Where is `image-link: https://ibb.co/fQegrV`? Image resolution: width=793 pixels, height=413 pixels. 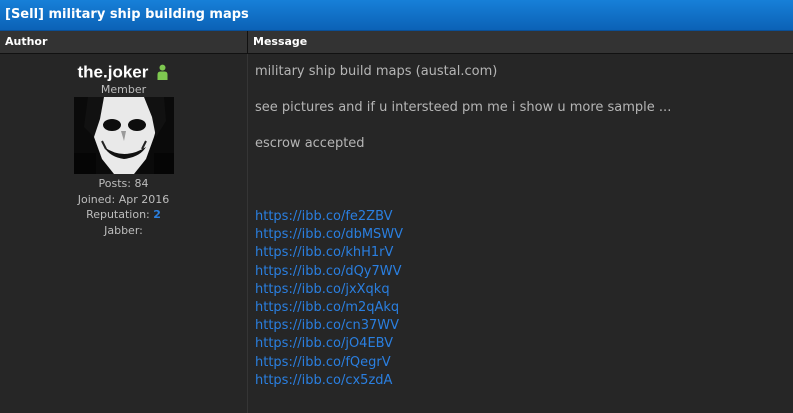 image-link: https://ibb.co/fQegrV is located at coordinates (329, 363).